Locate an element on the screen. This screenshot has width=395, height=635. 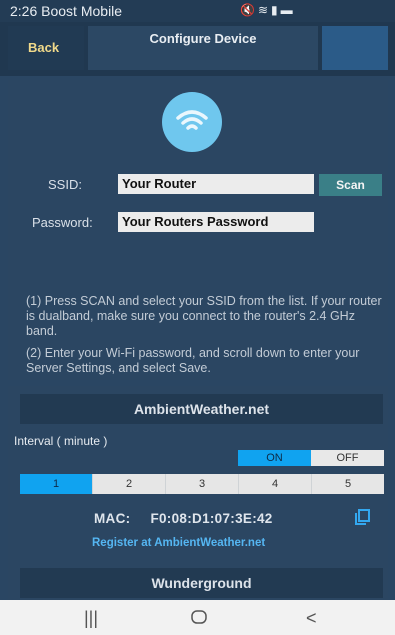
interval-option-3: 3 is located at coordinates (201, 484).